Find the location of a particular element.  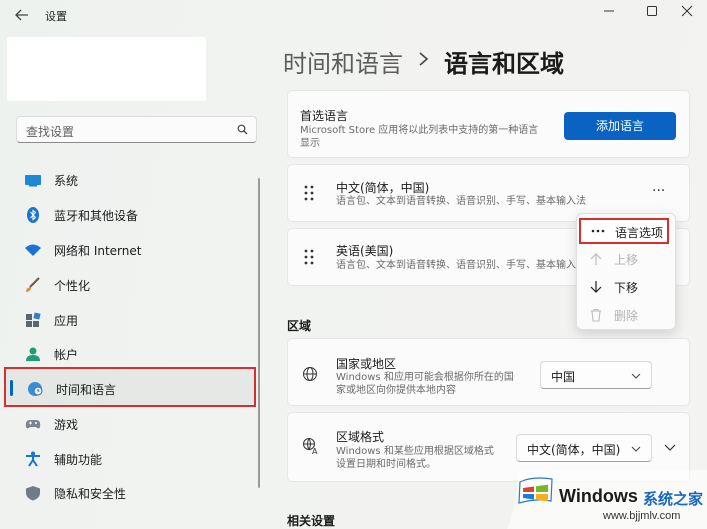

window-title: 设置 is located at coordinates (56, 16).